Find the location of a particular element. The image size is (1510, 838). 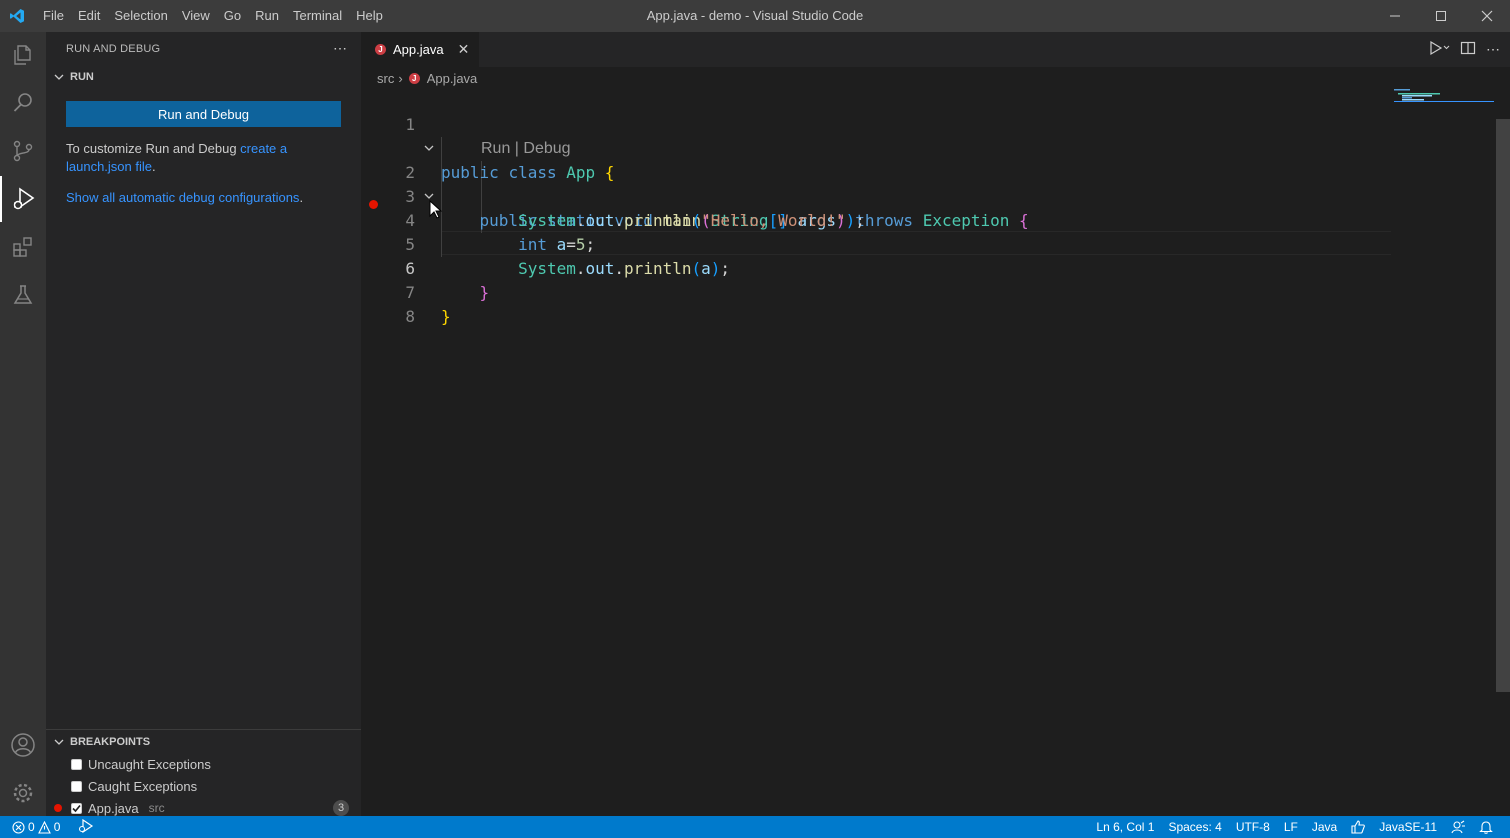

menu-file: File is located at coordinates (53, 16).